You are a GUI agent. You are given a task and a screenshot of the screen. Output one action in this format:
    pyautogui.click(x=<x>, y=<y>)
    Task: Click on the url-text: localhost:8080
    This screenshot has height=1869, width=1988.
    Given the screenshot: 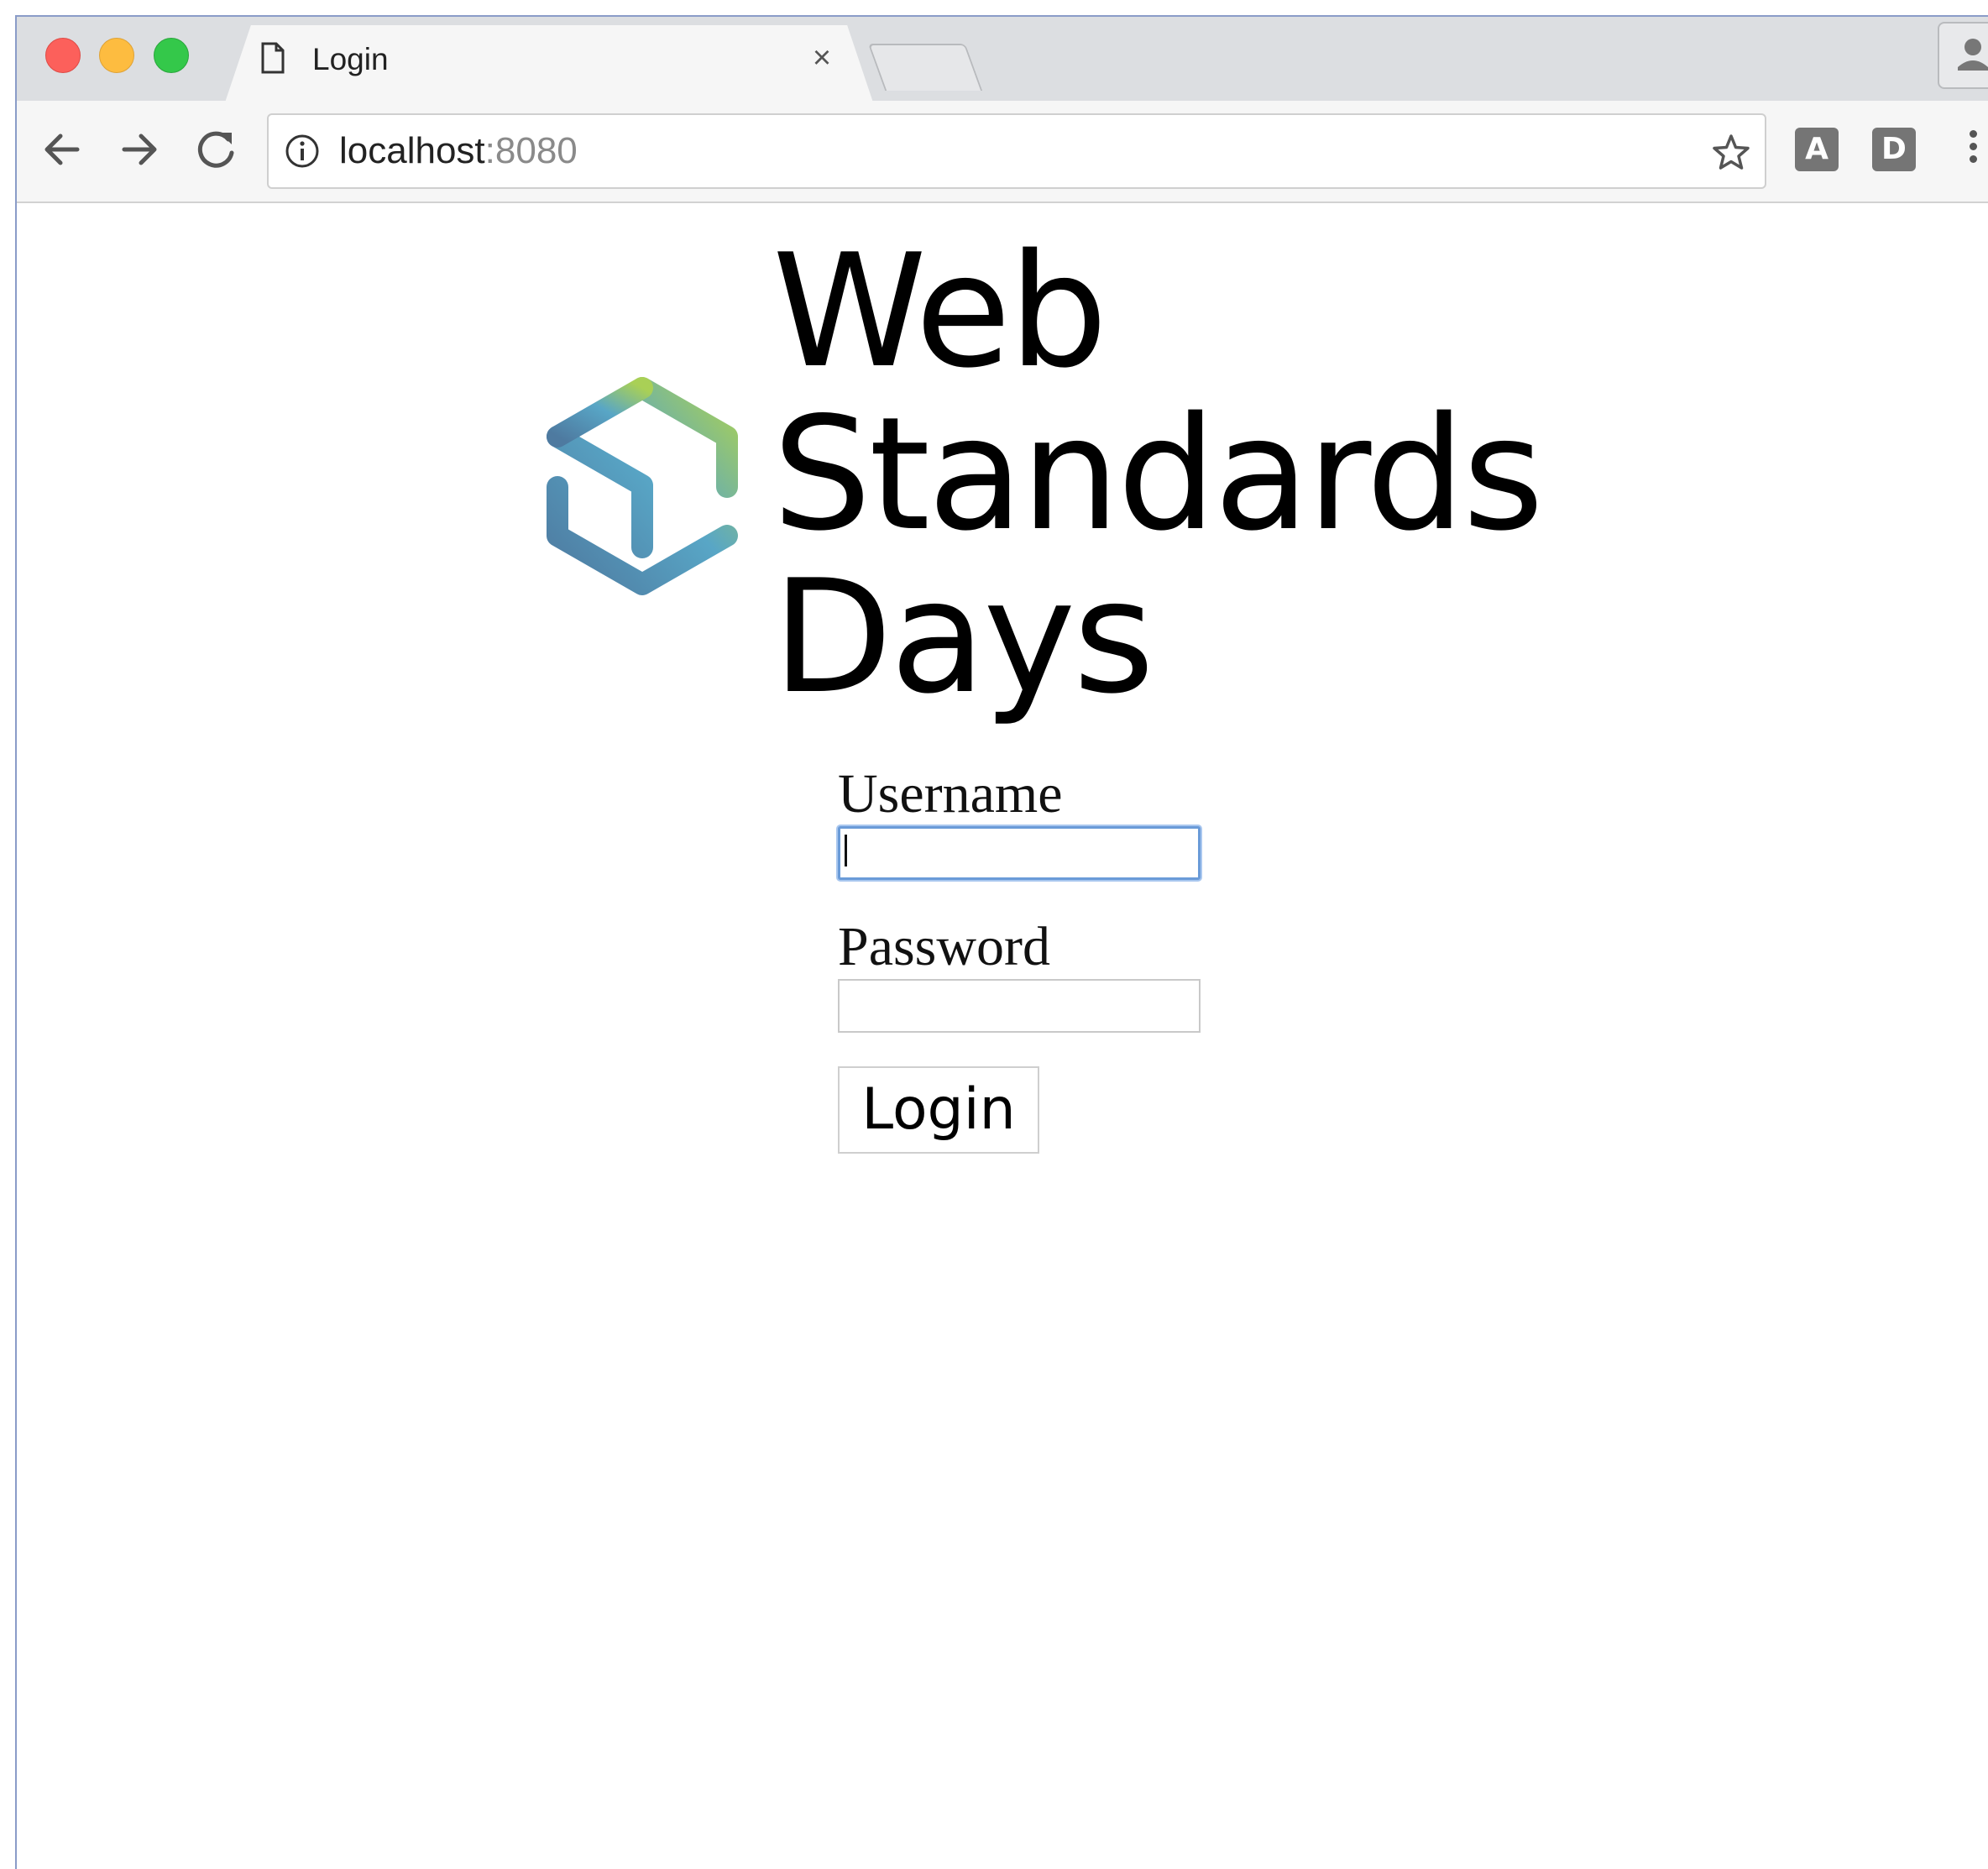 What is the action you would take?
    pyautogui.click(x=458, y=151)
    